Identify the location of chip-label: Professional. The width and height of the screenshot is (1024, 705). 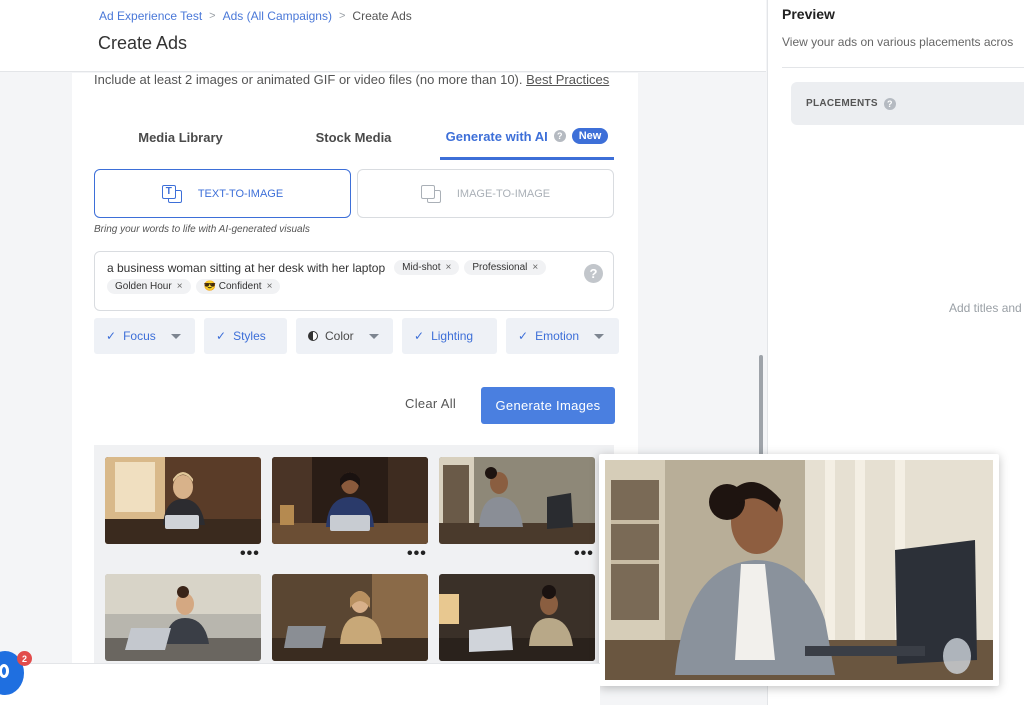
(500, 267).